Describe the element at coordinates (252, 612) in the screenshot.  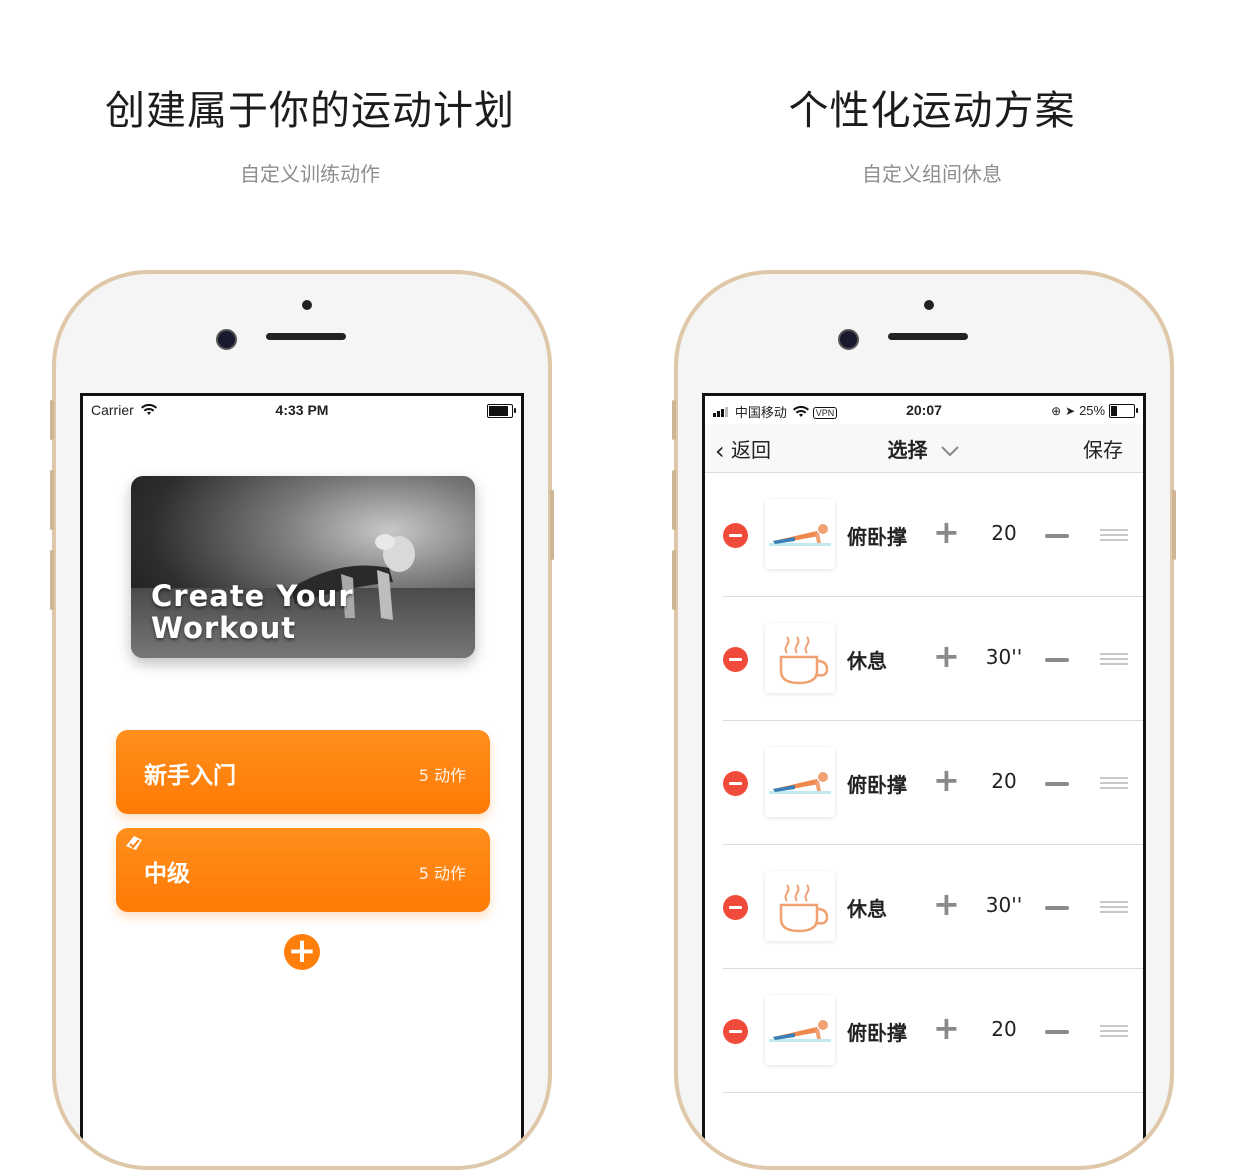
I see `hero-title: Create Your Workout` at that location.